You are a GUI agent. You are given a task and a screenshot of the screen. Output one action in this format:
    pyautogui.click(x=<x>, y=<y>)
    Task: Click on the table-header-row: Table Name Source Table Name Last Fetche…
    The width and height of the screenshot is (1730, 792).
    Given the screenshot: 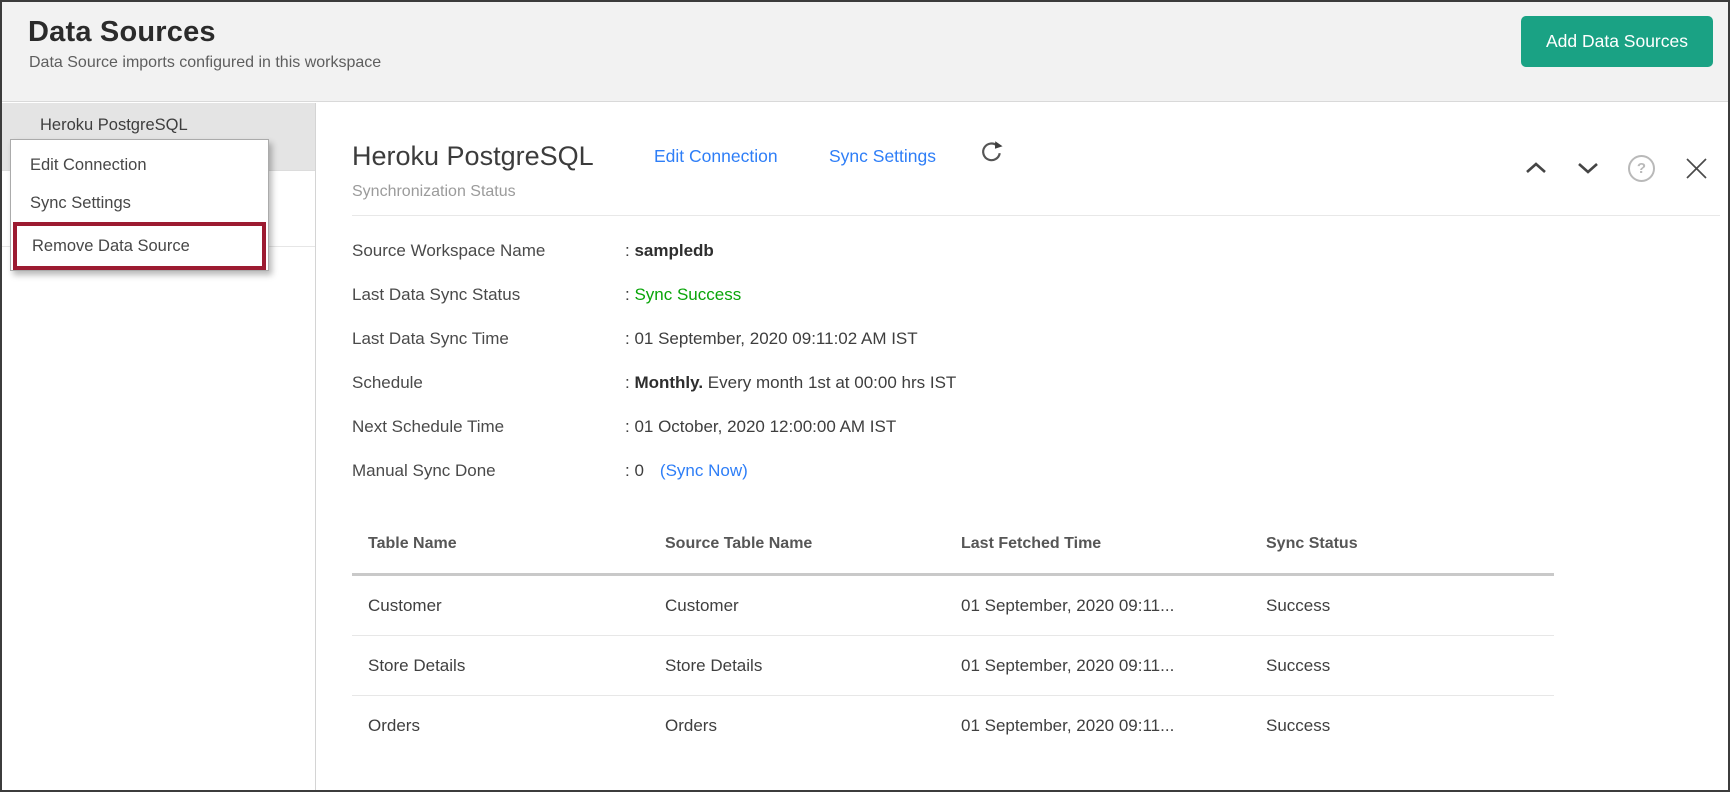 What is the action you would take?
    pyautogui.click(x=953, y=544)
    